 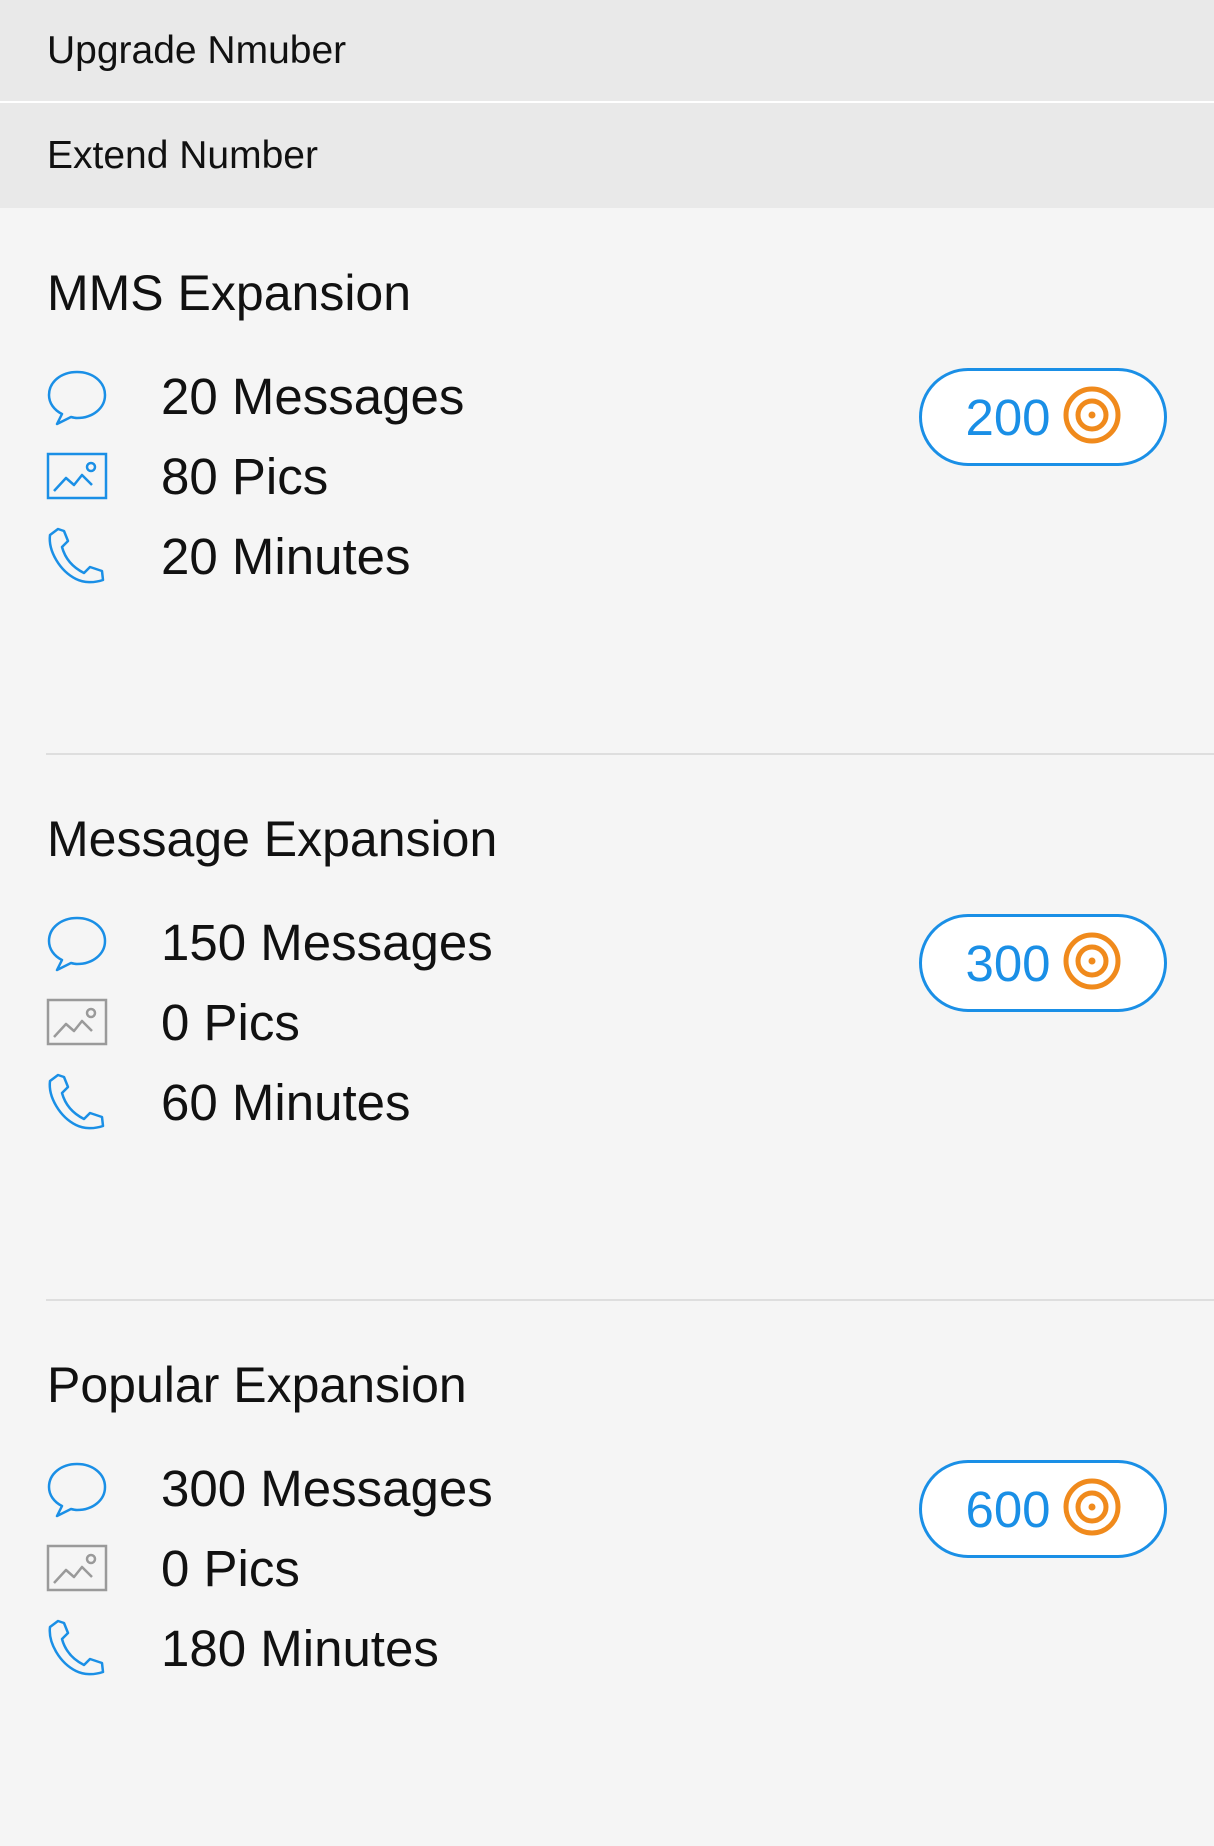 I want to click on feature-messages: 20 Messages, so click(x=255, y=396).